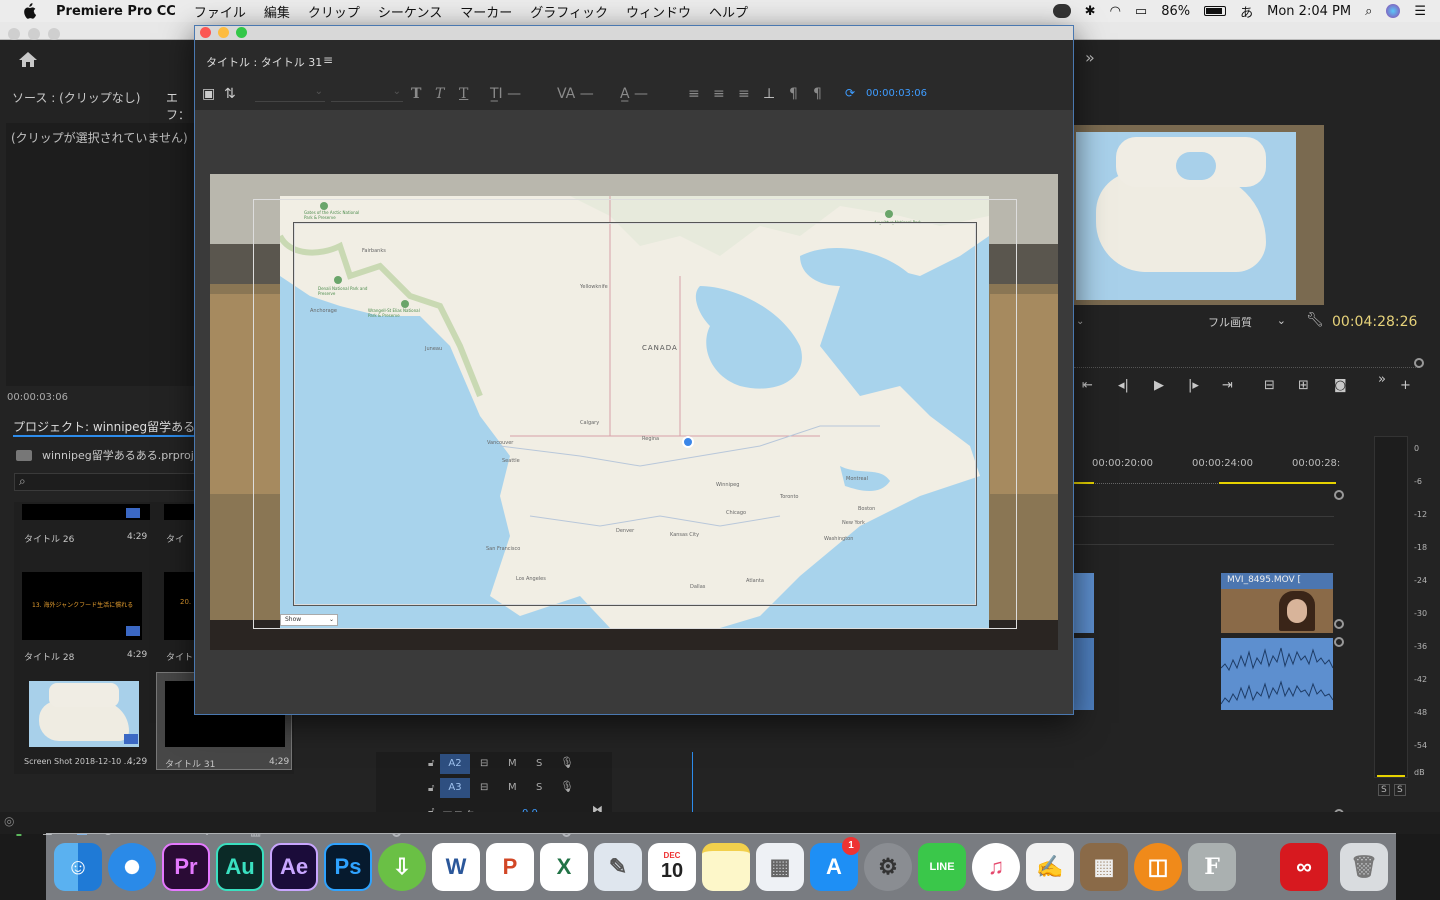 This screenshot has height=900, width=1440. Describe the element at coordinates (28, 59) in the screenshot. I see `home-icon` at that location.